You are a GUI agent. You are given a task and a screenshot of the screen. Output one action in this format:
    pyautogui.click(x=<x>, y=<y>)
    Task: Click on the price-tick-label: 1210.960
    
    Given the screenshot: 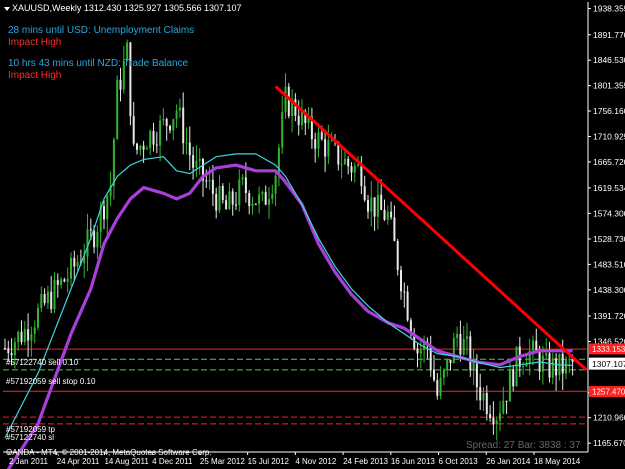 What is the action you would take?
    pyautogui.click(x=609, y=418)
    